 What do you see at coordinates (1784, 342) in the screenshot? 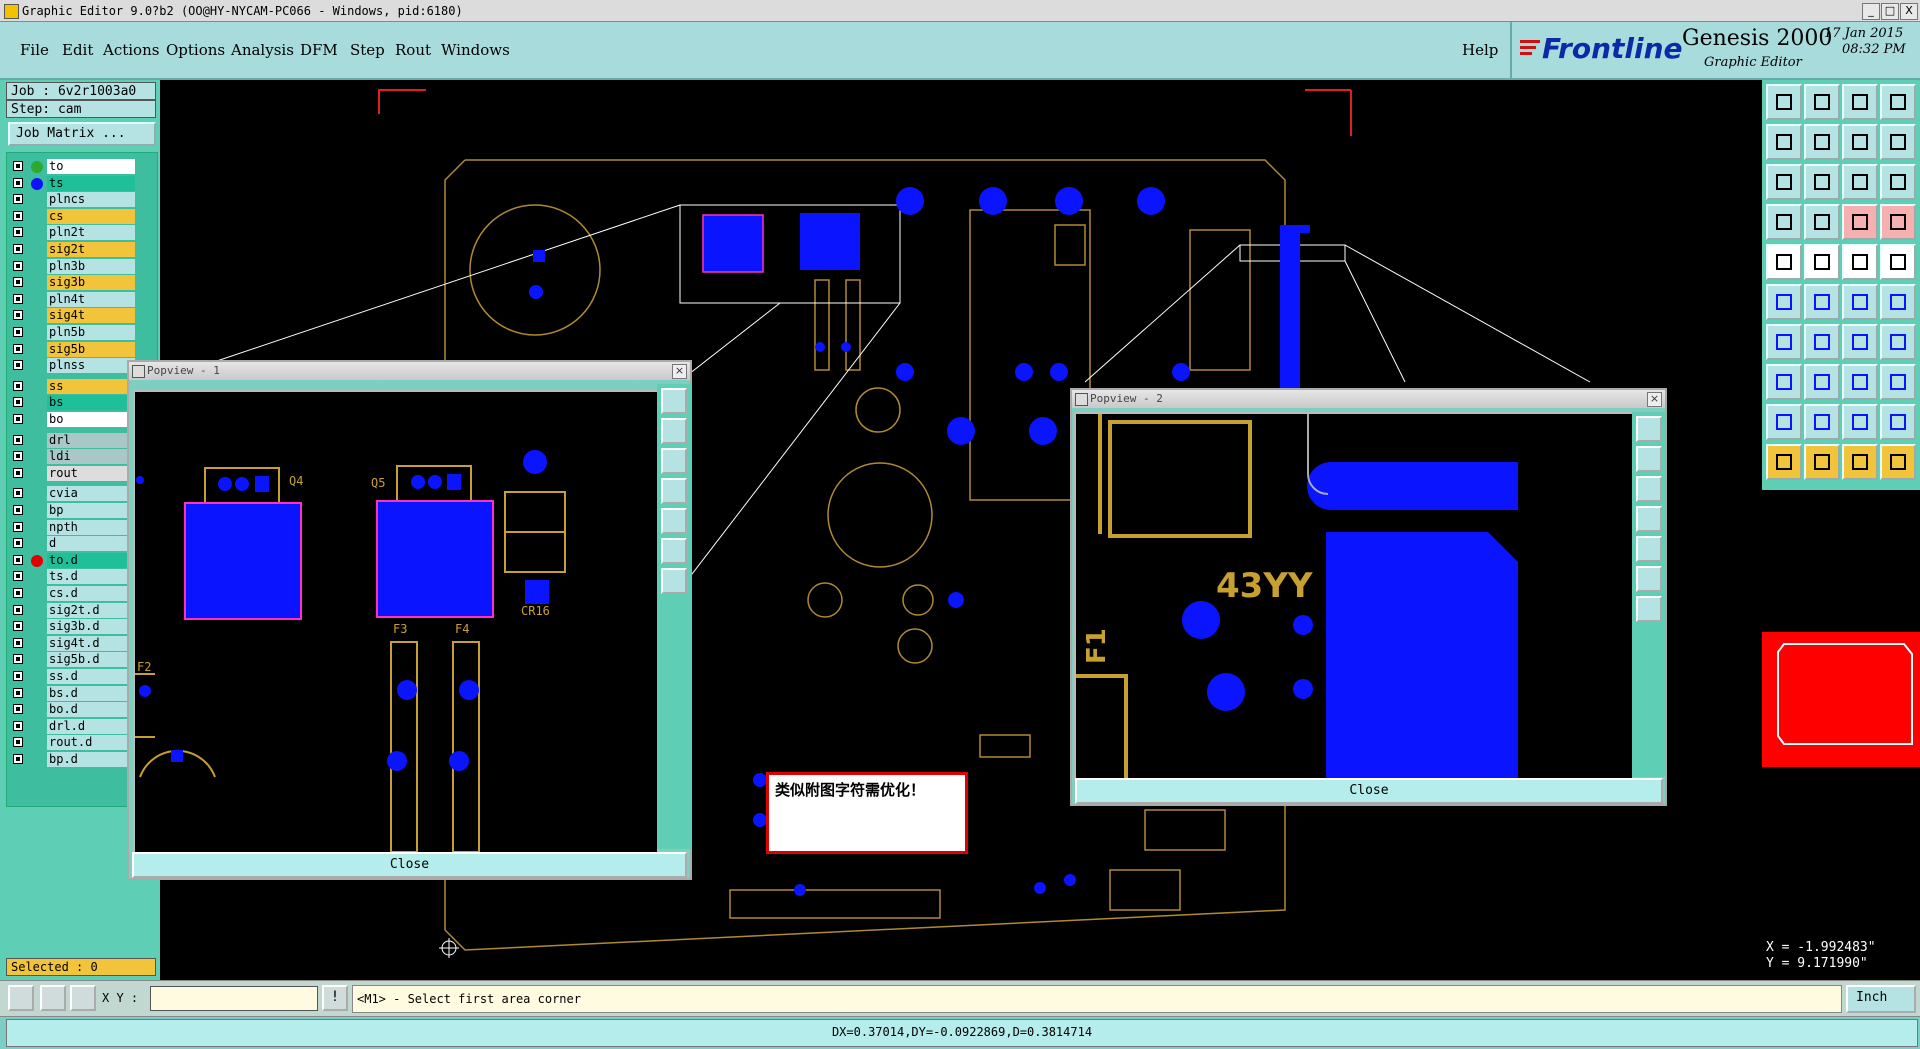
I see `line-mark-tool-icon` at bounding box center [1784, 342].